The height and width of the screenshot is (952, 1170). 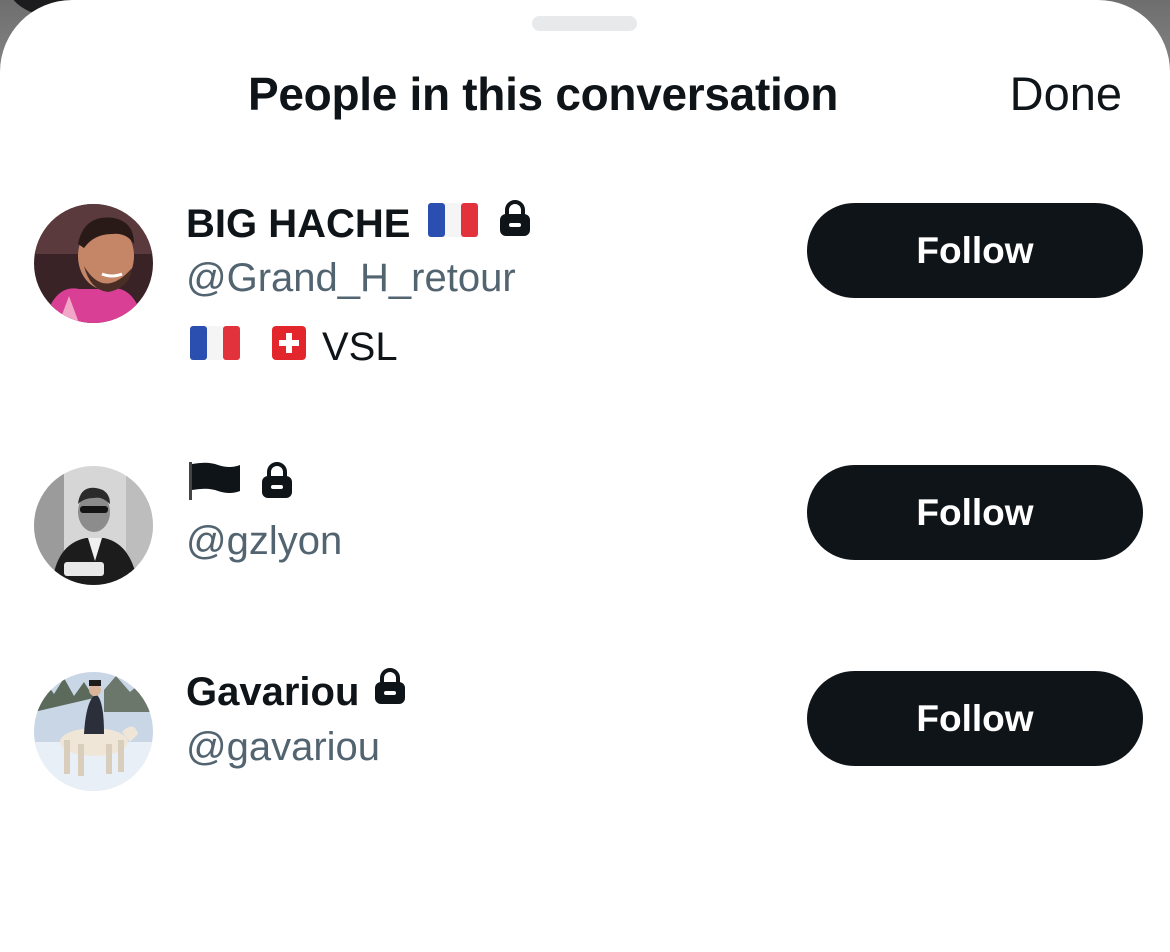 What do you see at coordinates (1066, 94) in the screenshot?
I see `done-button: Done` at bounding box center [1066, 94].